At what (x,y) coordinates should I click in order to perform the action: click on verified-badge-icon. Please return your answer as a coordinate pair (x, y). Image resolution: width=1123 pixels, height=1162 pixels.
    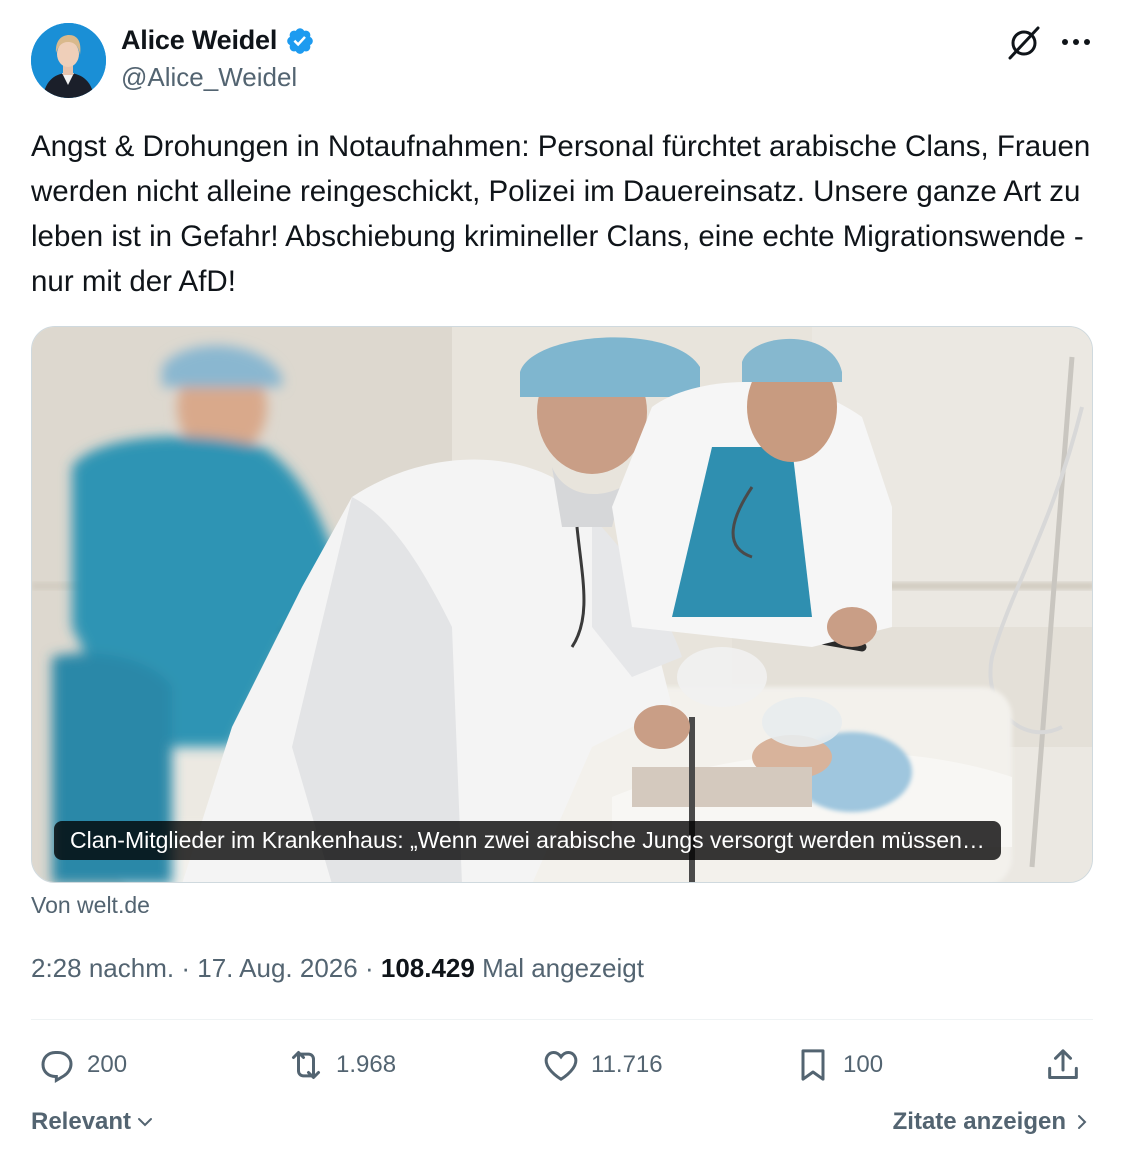
    Looking at the image, I should click on (300, 40).